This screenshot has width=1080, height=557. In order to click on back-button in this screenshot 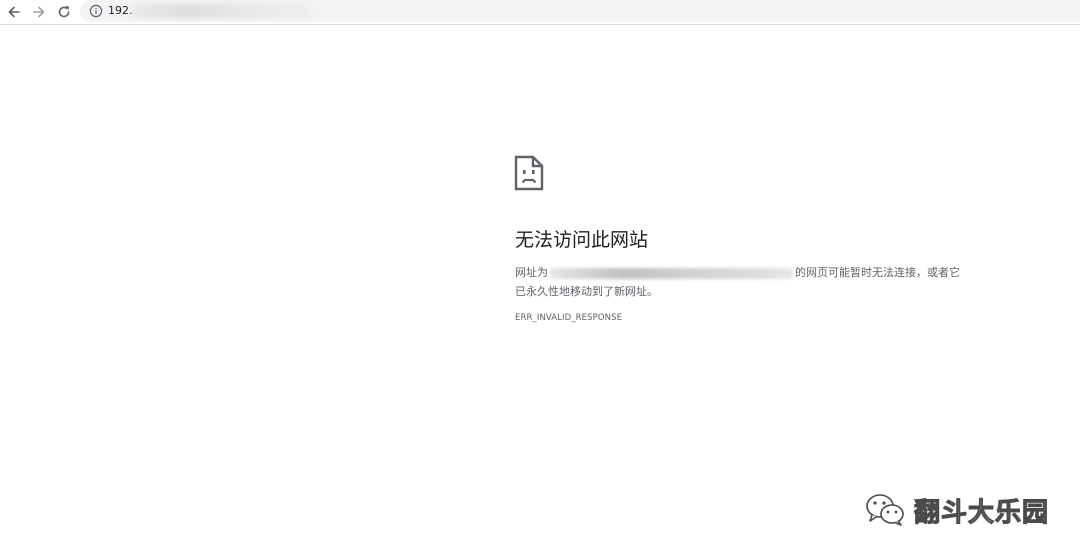, I will do `click(14, 12)`.